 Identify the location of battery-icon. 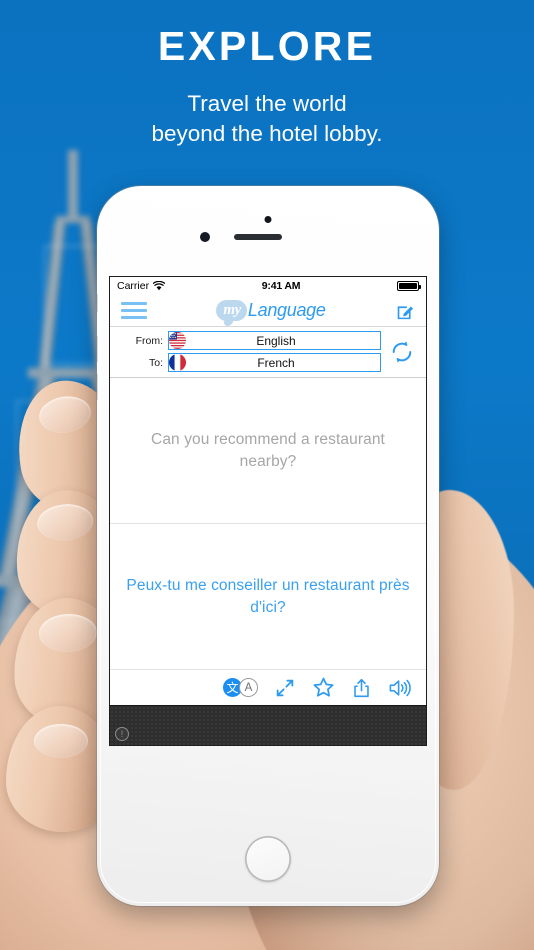
(409, 286).